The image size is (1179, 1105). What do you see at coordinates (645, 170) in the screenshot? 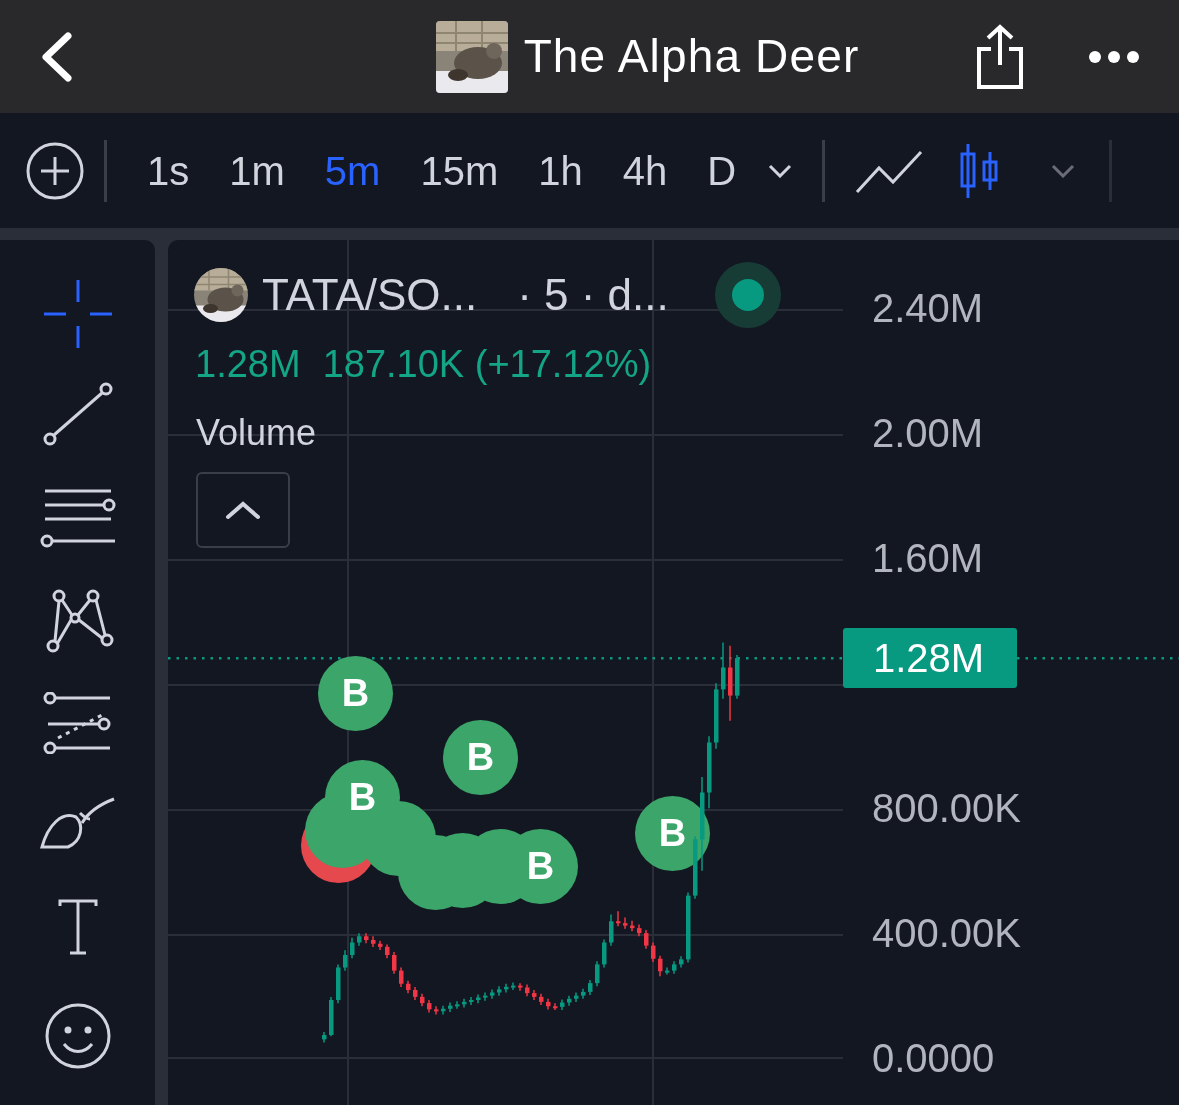
I see `timeframe-tab: 4h` at bounding box center [645, 170].